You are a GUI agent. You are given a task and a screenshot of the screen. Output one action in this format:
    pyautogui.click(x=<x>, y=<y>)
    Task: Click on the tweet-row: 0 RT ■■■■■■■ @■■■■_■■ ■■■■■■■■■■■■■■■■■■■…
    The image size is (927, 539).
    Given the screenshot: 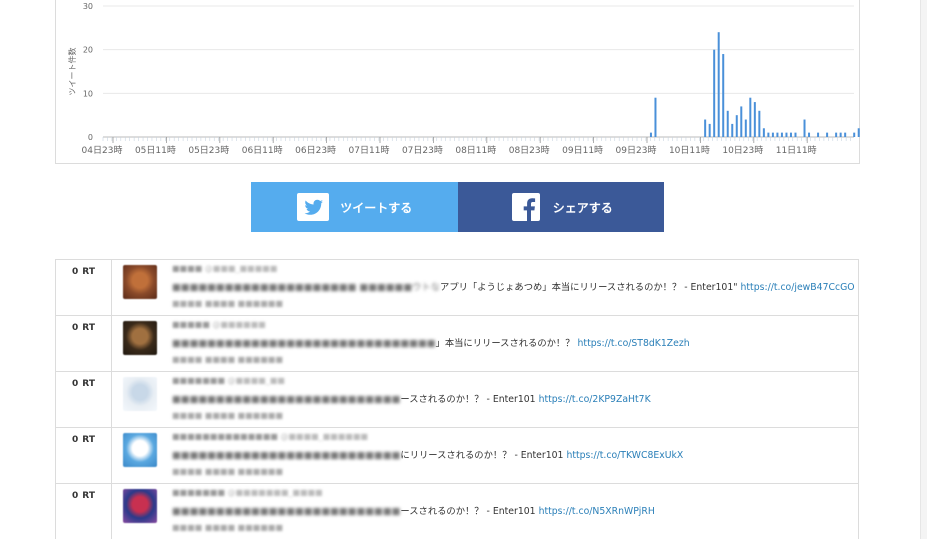 What is the action you would take?
    pyautogui.click(x=457, y=400)
    